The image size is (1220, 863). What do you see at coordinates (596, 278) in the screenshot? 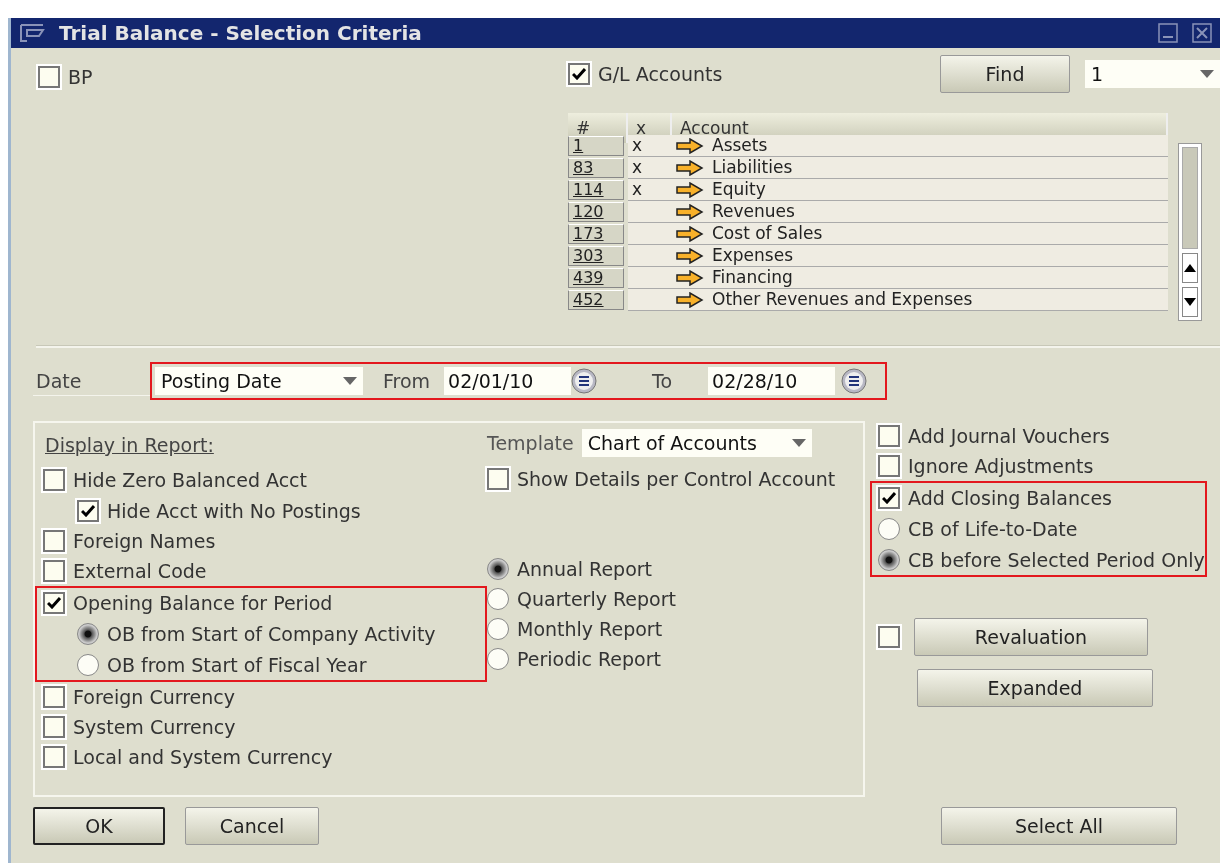
I see `row-number: 439` at bounding box center [596, 278].